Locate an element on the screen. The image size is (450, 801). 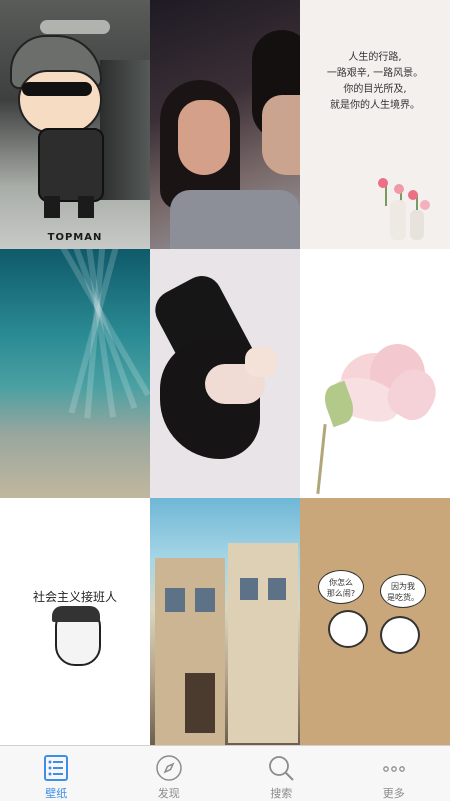
tab-label: 壁纸 is located at coordinates (56, 793).